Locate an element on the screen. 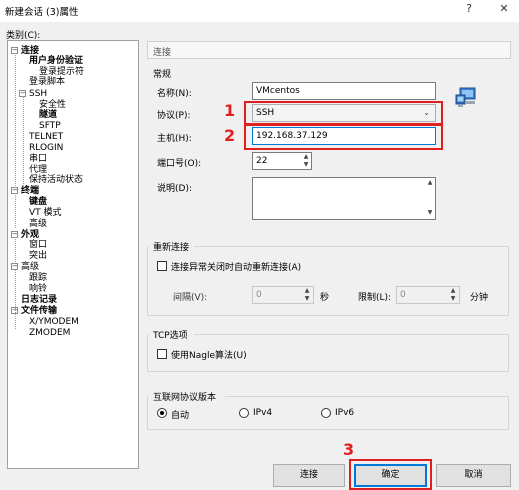  tree-item-1: 用户身份验证 is located at coordinates (56, 61).